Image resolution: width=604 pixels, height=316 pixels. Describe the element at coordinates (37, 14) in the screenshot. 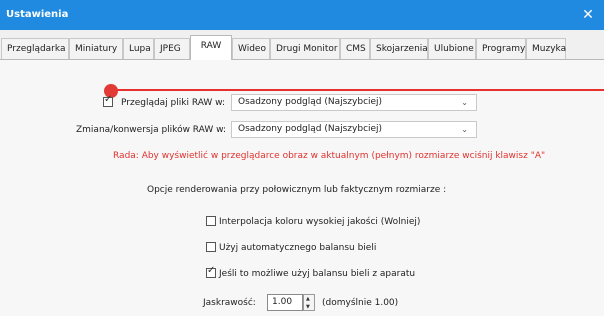

I see `window-title: Ustawienia` at that location.